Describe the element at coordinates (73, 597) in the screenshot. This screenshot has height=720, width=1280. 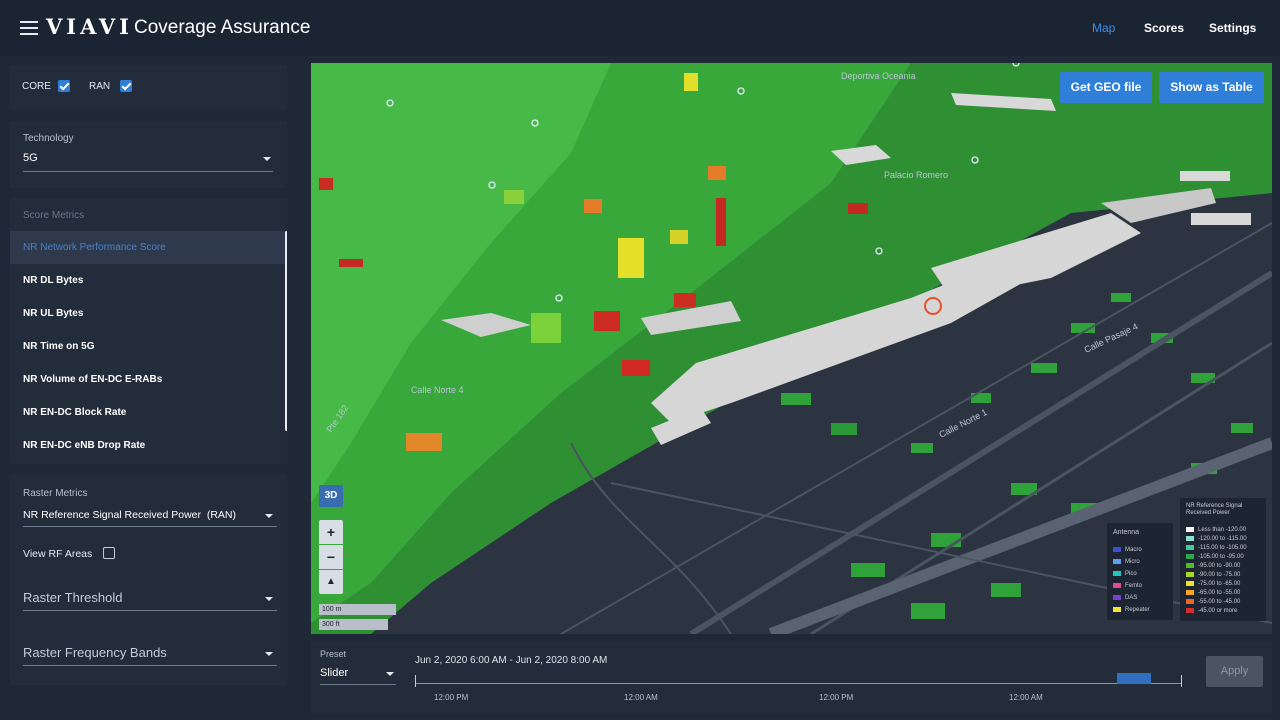
I see `raster-threshold-placeholder: Raster Threshold` at that location.